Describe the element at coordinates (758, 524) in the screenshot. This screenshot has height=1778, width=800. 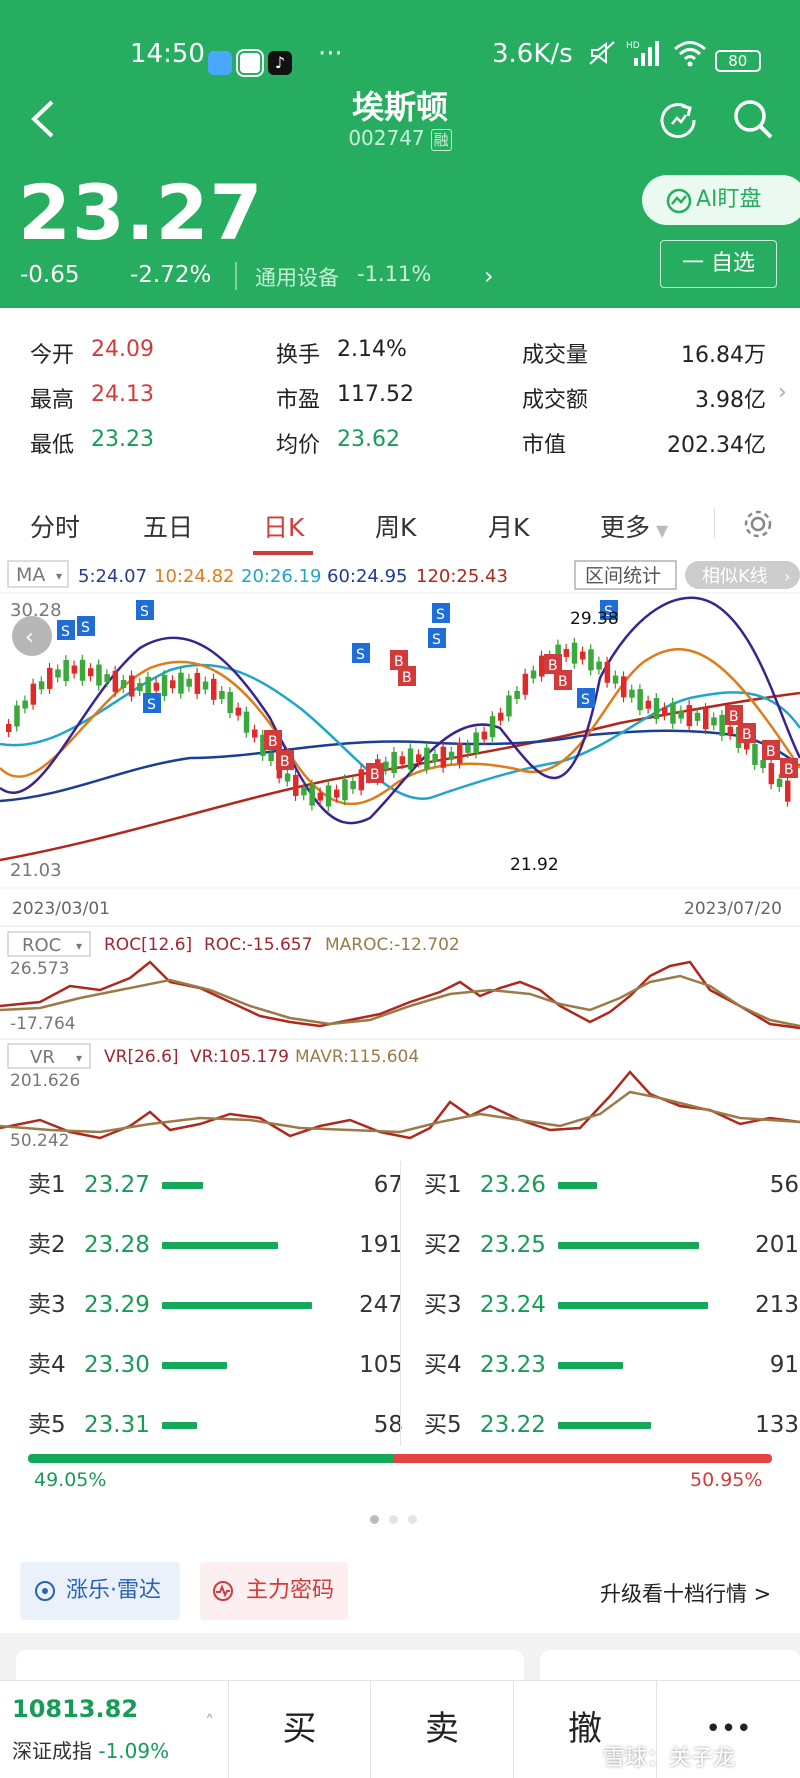
I see `settings-gear-icon` at that location.